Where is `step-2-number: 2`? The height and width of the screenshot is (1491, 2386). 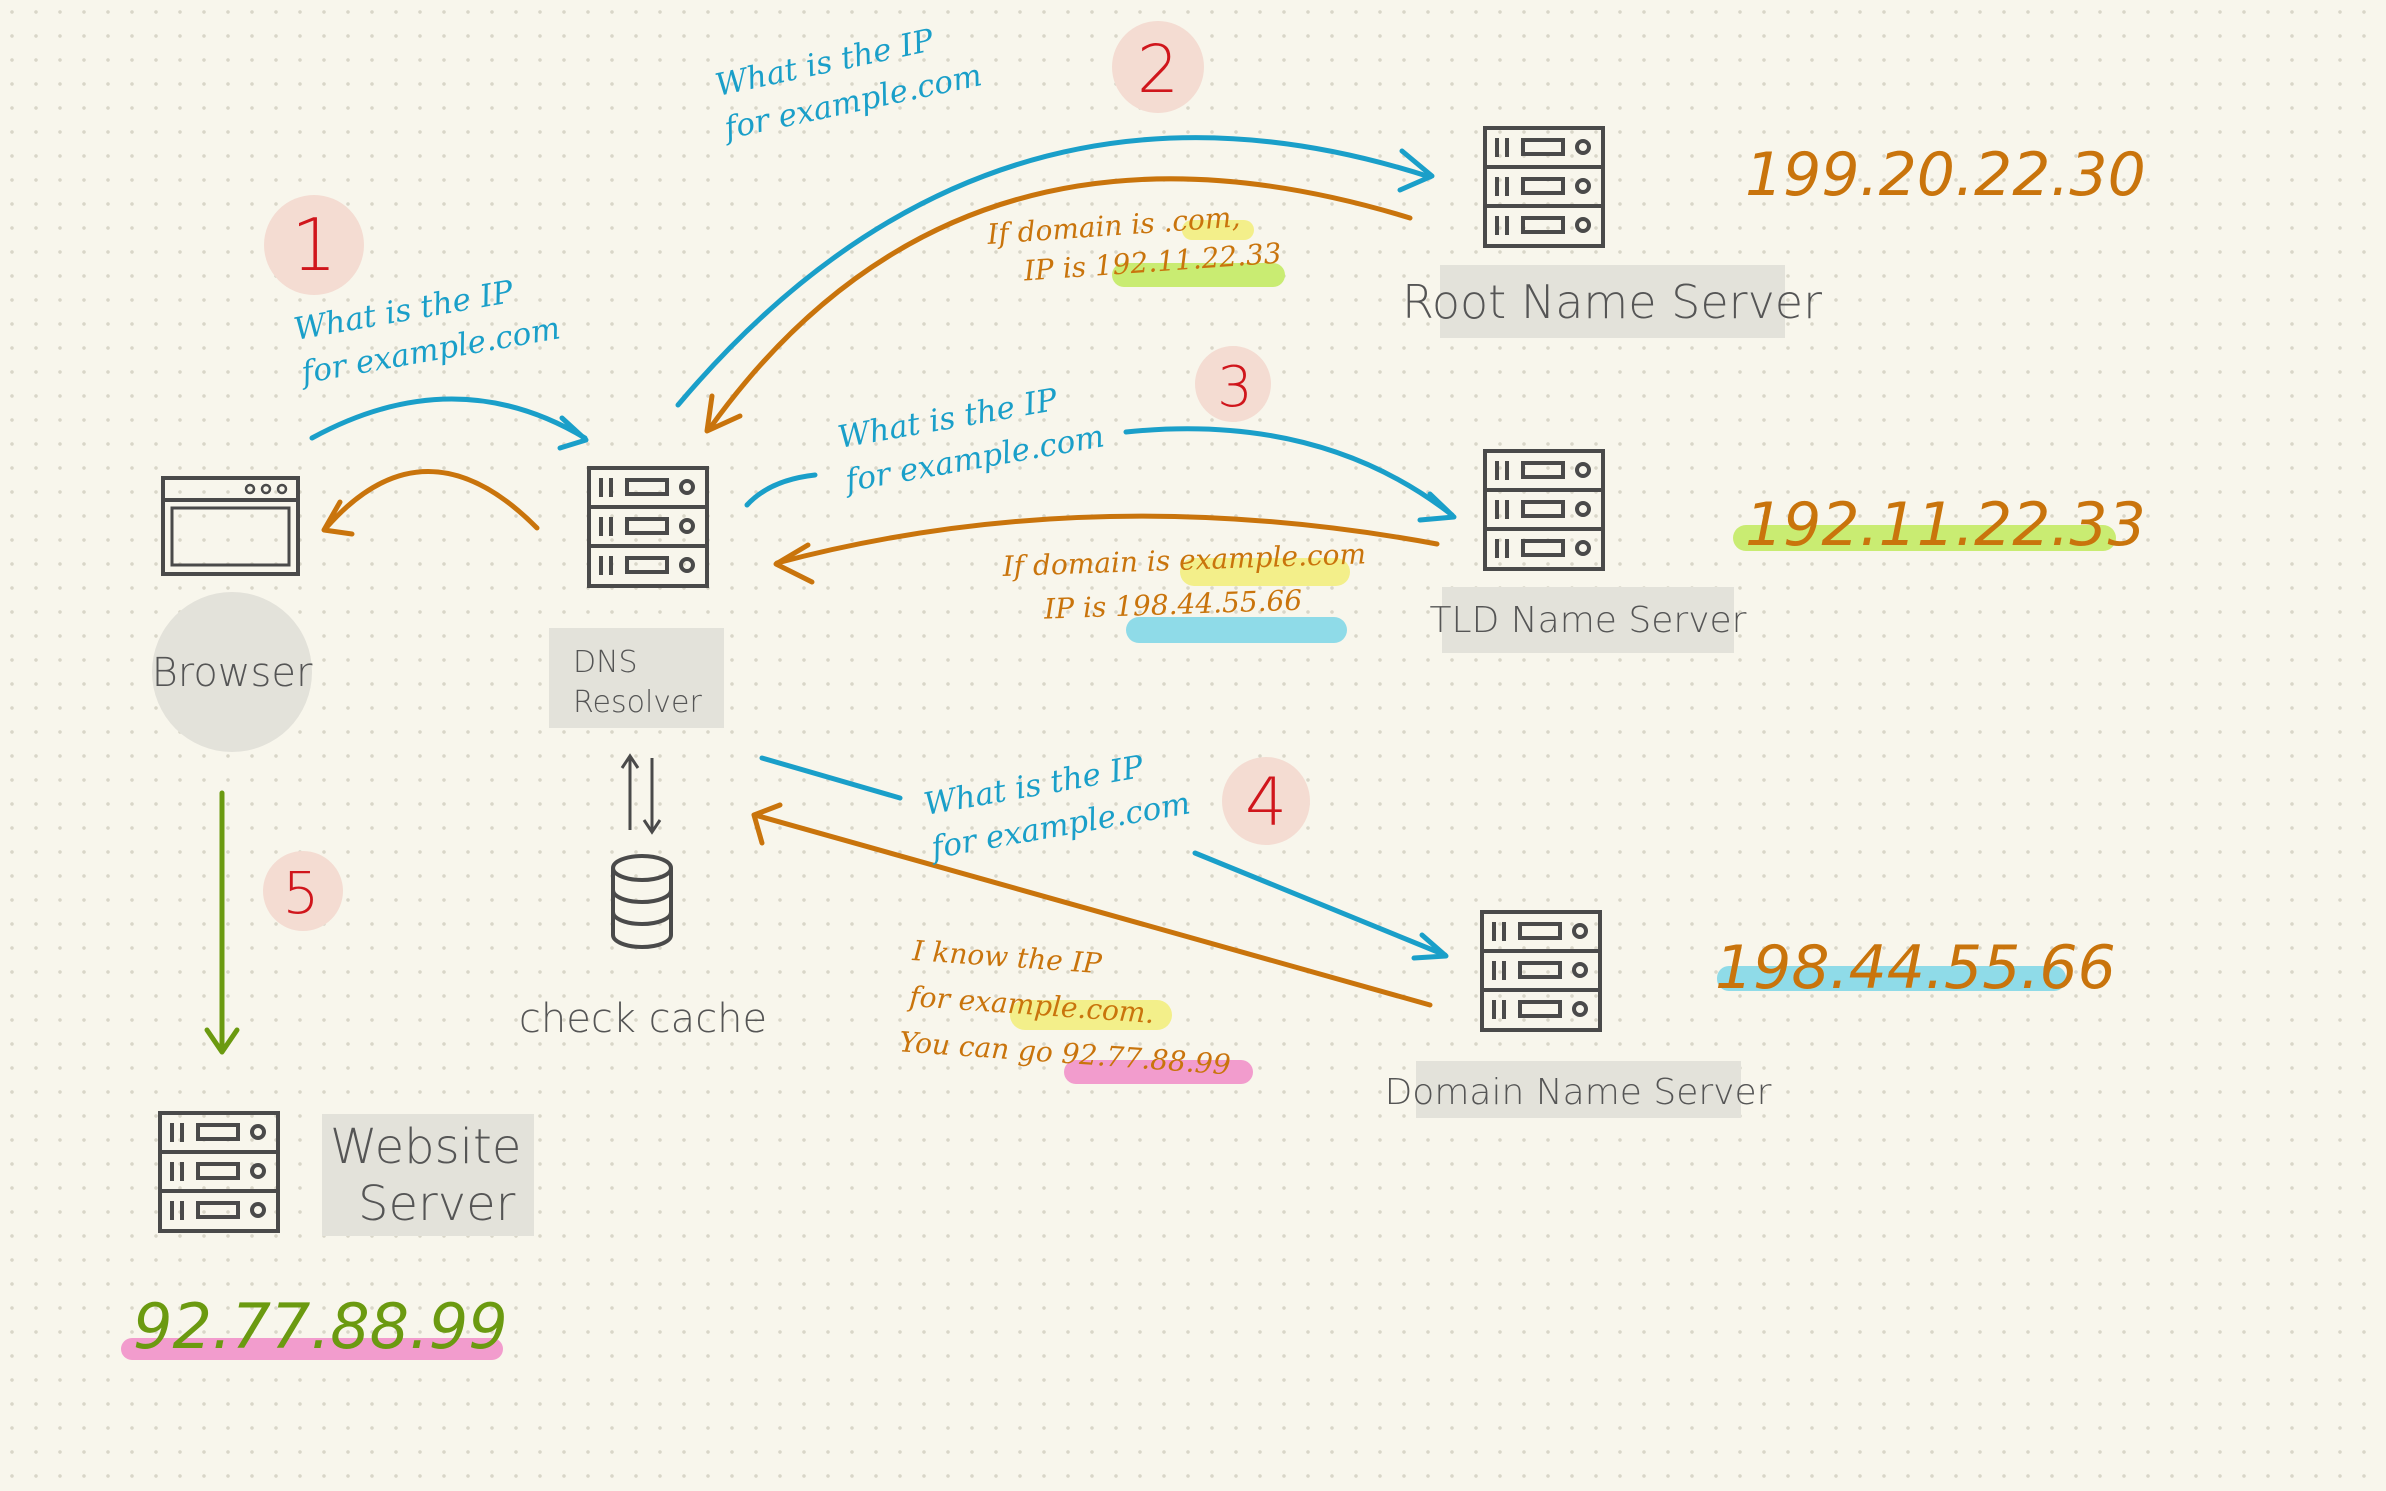
step-2-number: 2 is located at coordinates (1158, 69).